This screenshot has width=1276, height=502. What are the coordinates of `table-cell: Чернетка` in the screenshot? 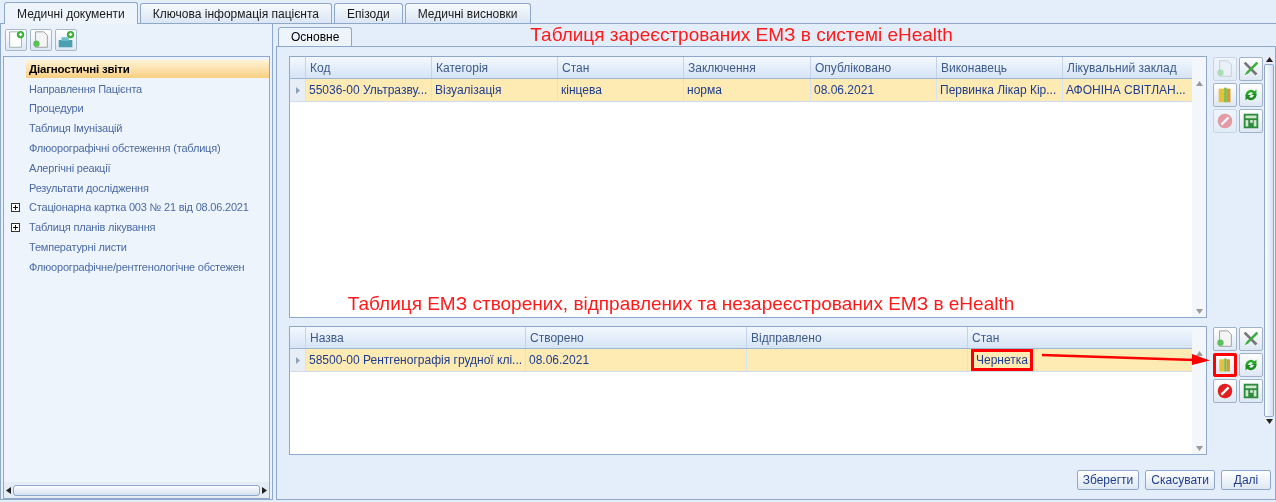 It's located at (1002, 360).